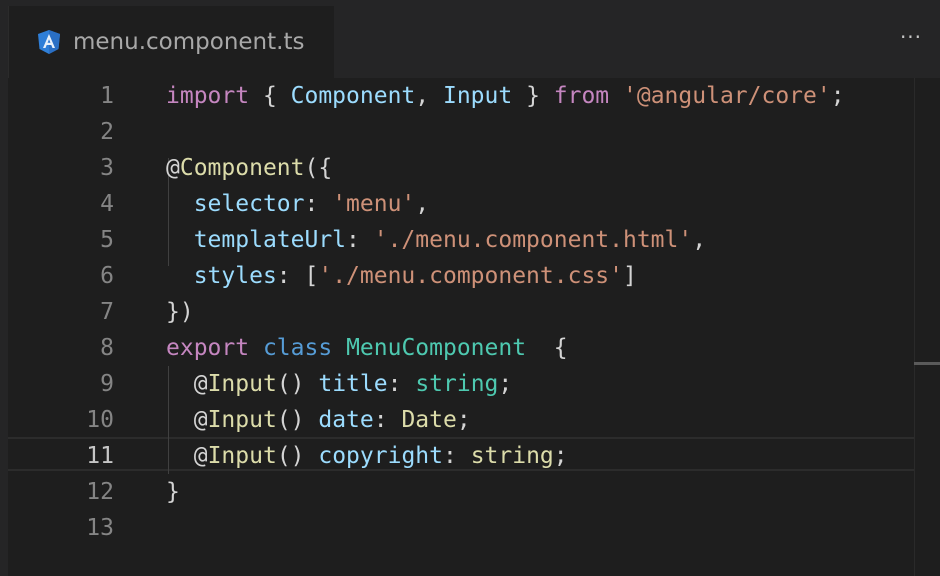 Image resolution: width=940 pixels, height=576 pixels. I want to click on code-line: 6 styles: ['./menu.component.css'], so click(457, 276).